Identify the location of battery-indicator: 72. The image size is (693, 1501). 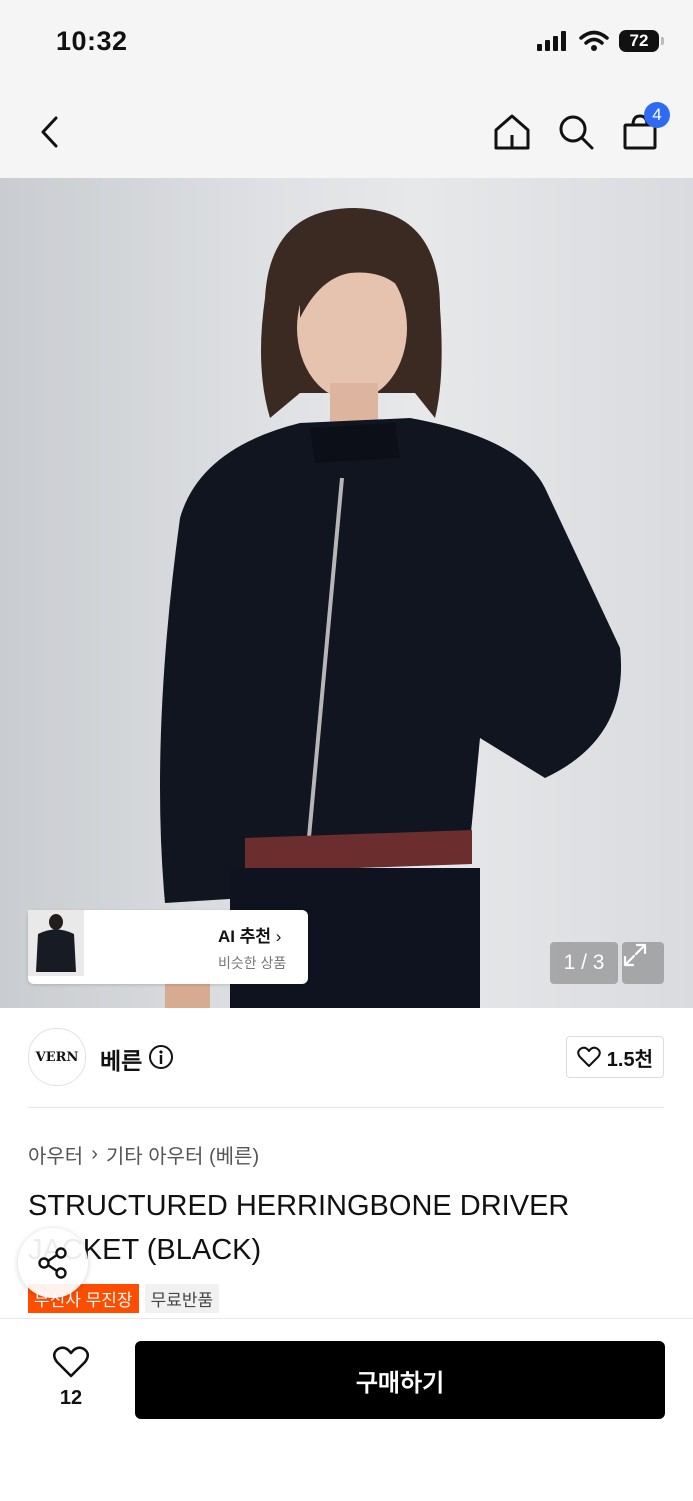
(641, 41).